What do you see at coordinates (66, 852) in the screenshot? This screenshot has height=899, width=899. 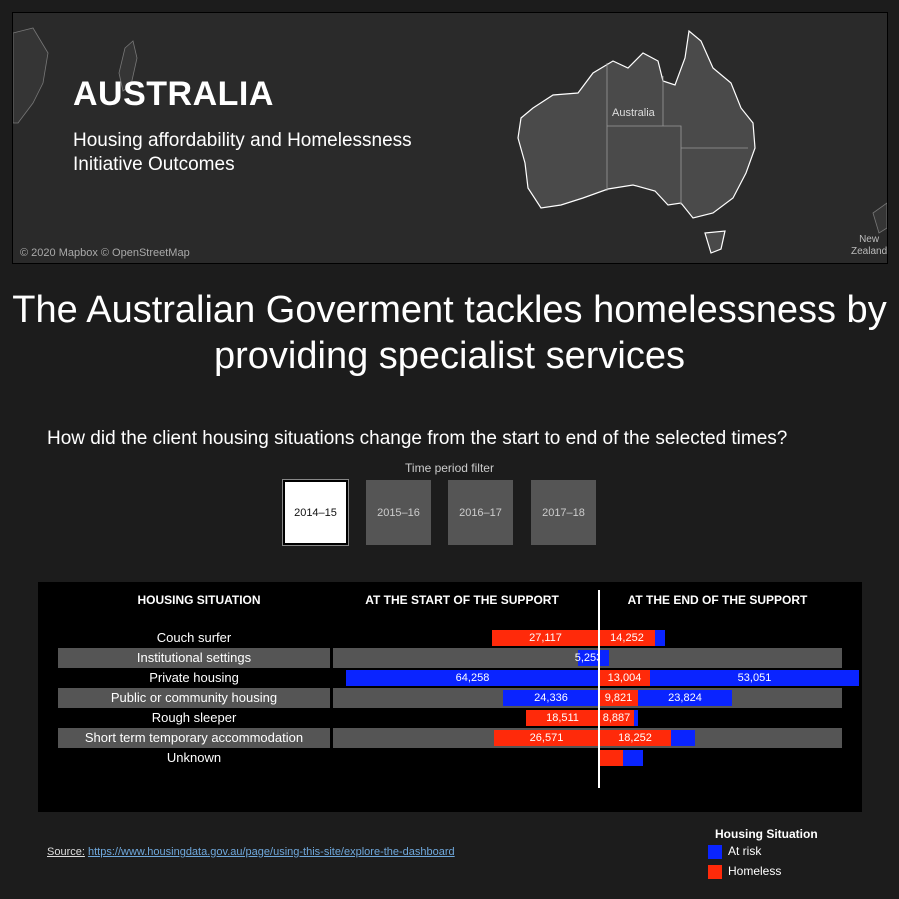 I see `source-label: Source:` at bounding box center [66, 852].